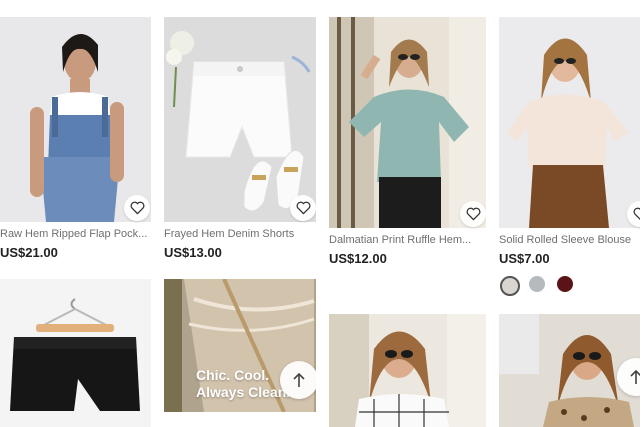  What do you see at coordinates (243, 392) in the screenshot?
I see `promo-line-2: Always Clean.` at bounding box center [243, 392].